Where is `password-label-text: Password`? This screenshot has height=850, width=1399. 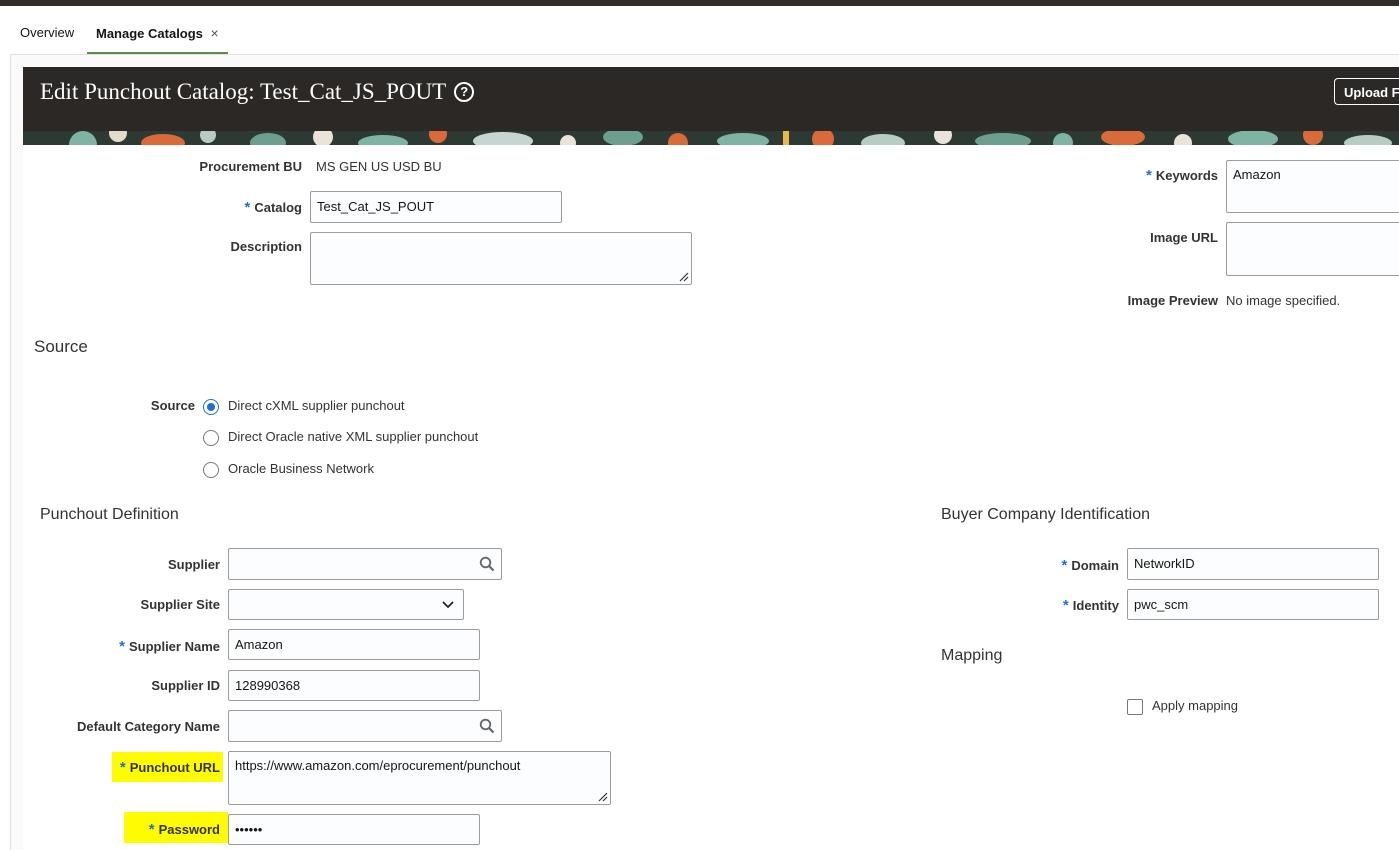 password-label-text: Password is located at coordinates (189, 829).